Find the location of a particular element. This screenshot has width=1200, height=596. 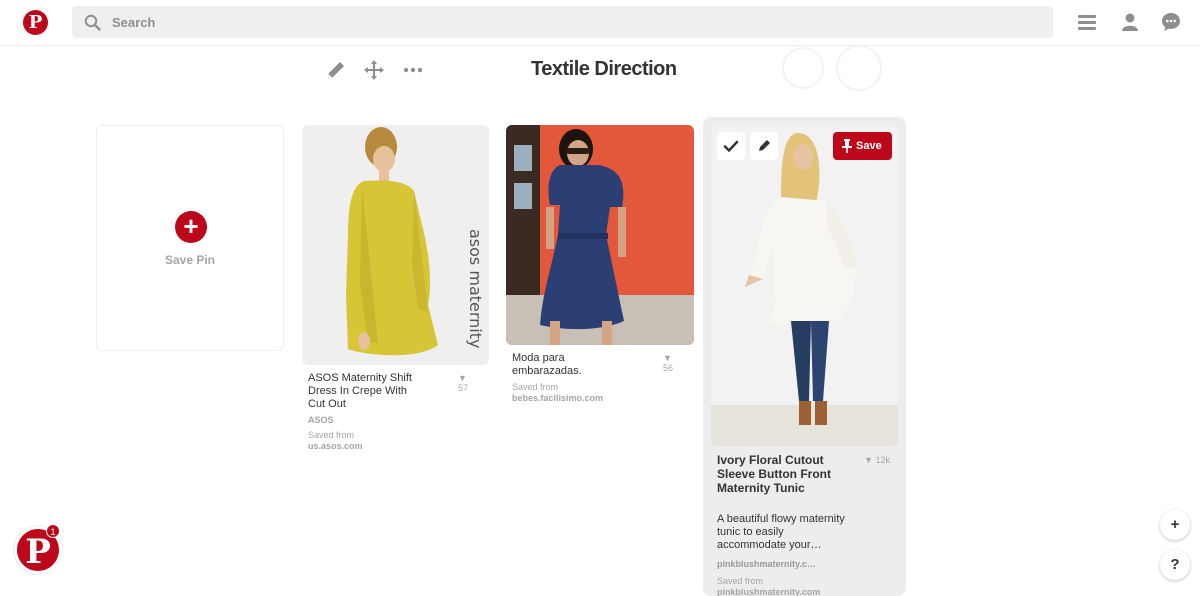

save-pin-label: Save Pin is located at coordinates (190, 260).